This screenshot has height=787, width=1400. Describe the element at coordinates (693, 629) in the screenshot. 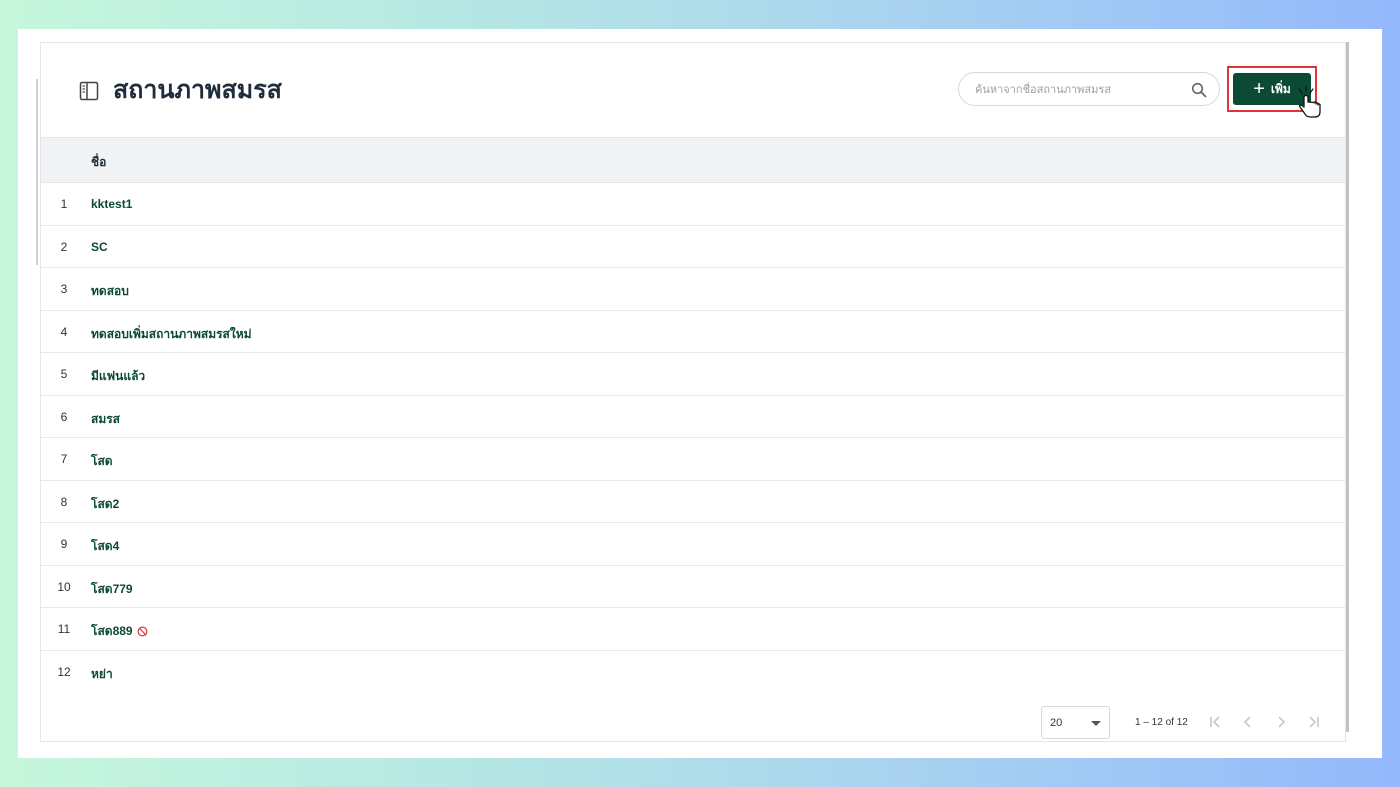

I see `table-row: 11 โสด889` at that location.